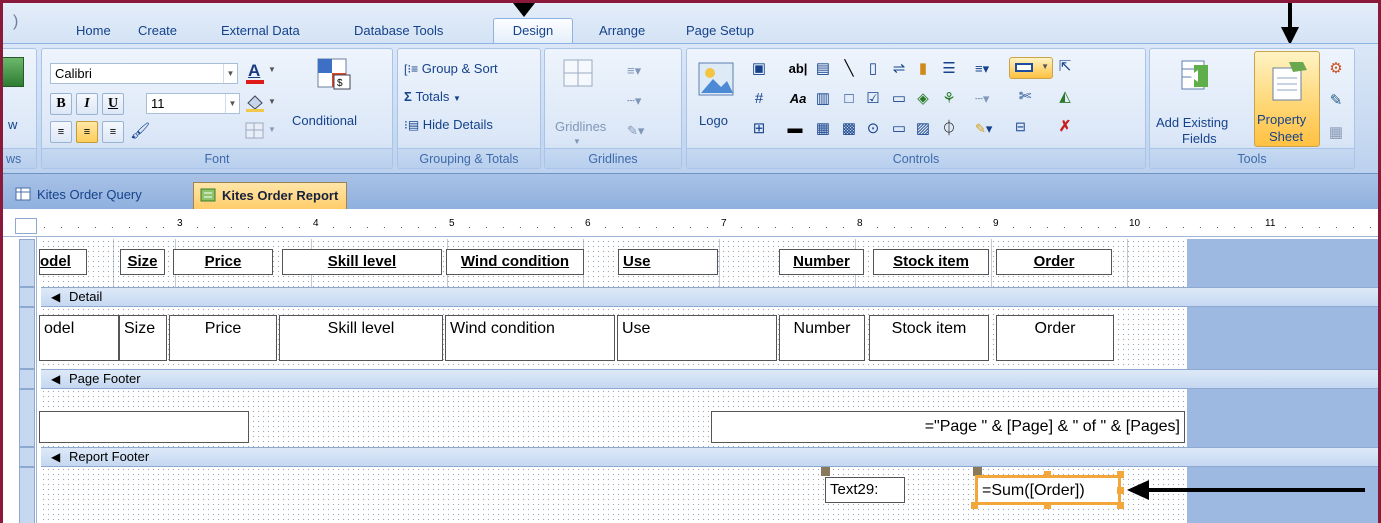  What do you see at coordinates (949, 69) in the screenshot?
I see `list-box-icon: ☰` at bounding box center [949, 69].